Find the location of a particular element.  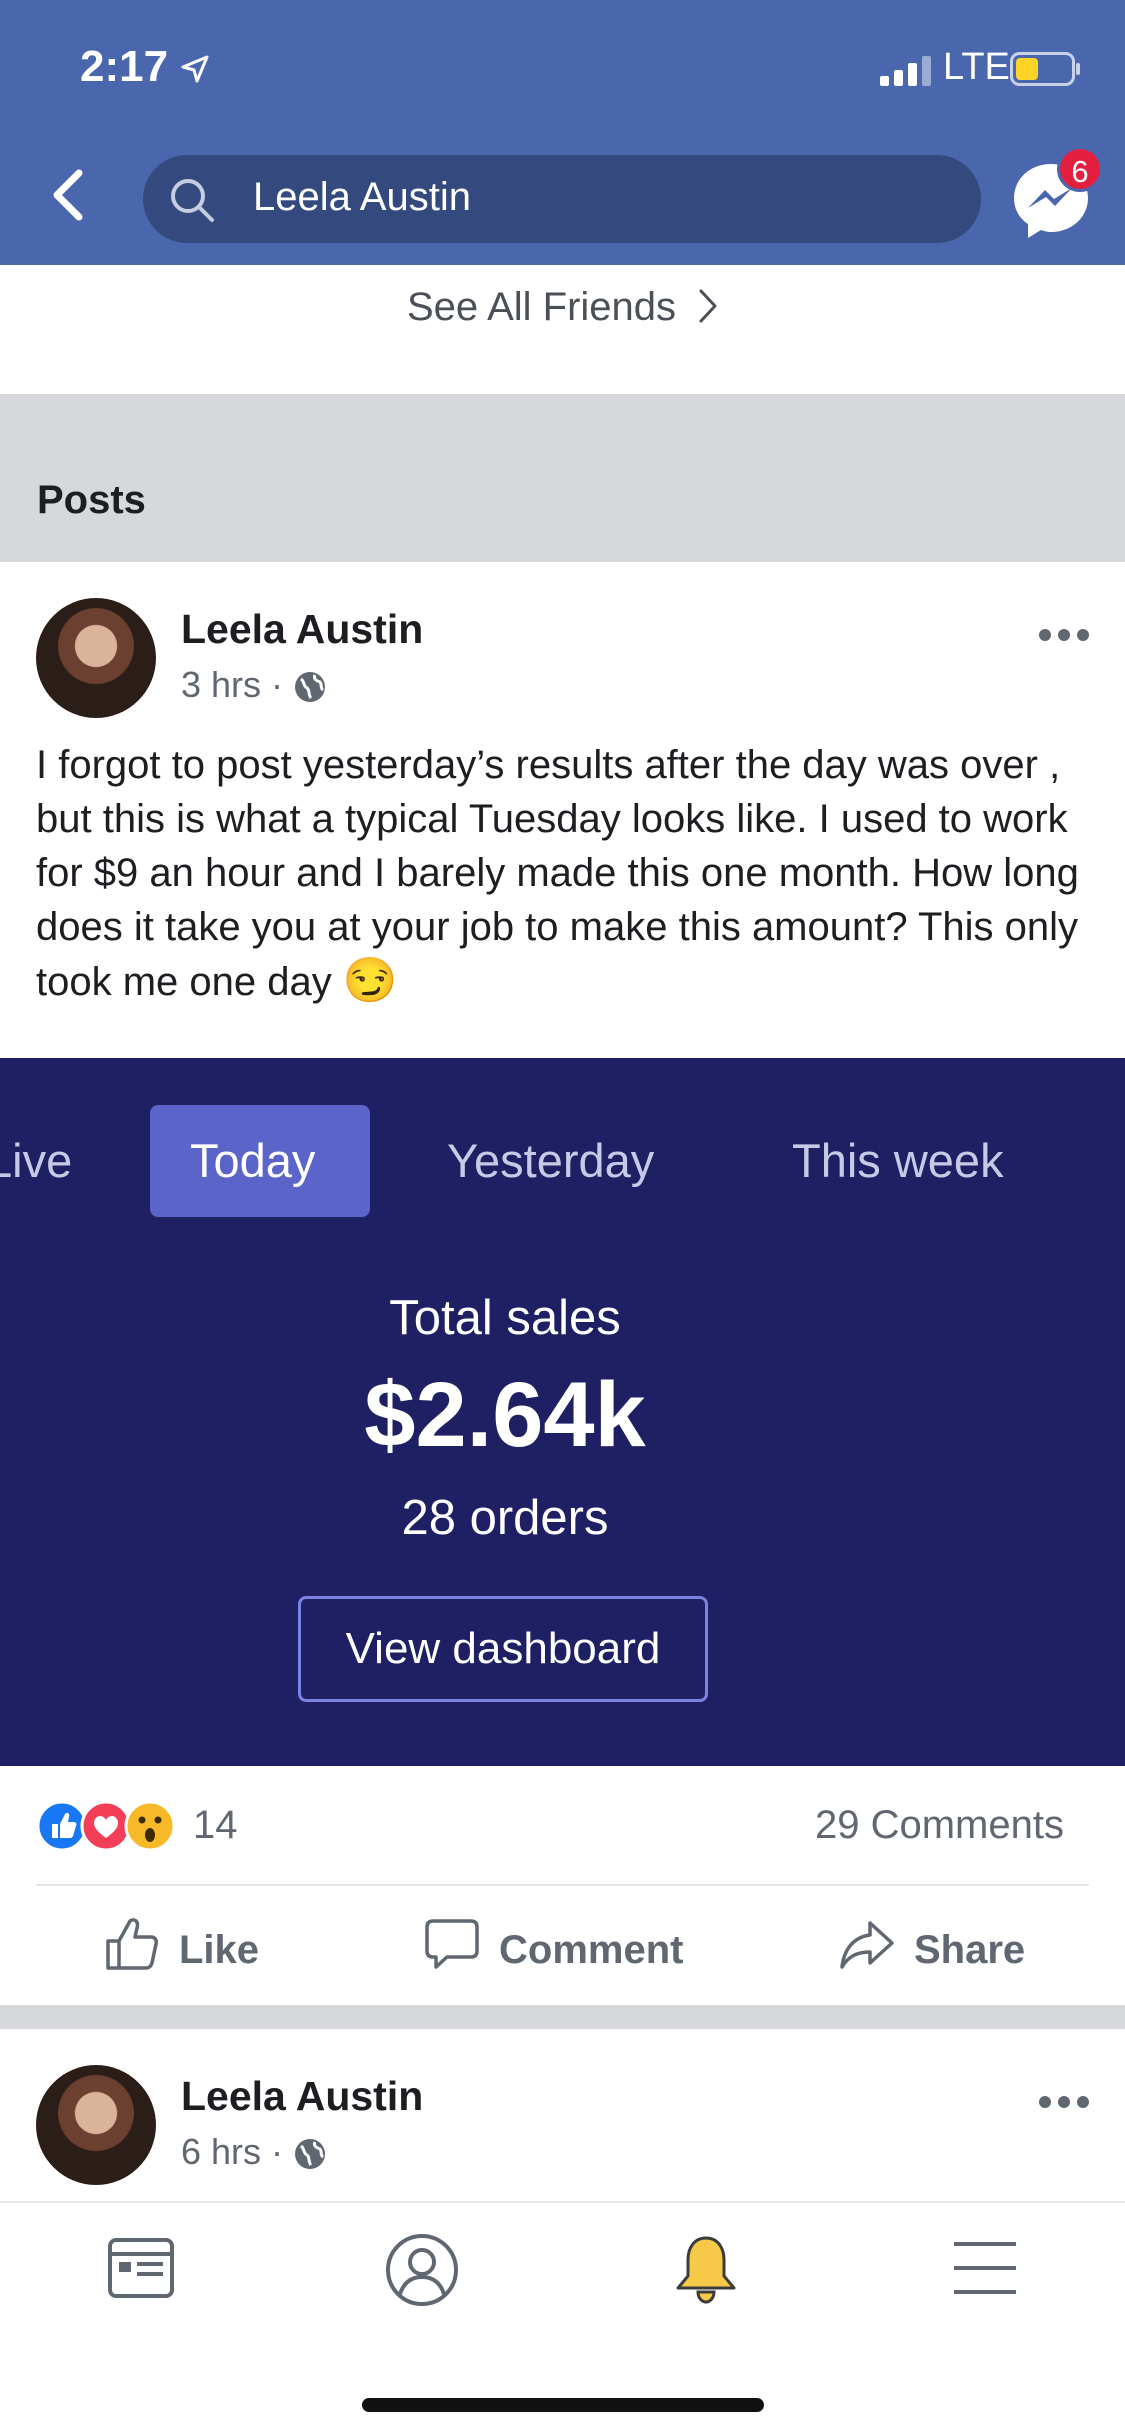

like-label: Like is located at coordinates (219, 1950).